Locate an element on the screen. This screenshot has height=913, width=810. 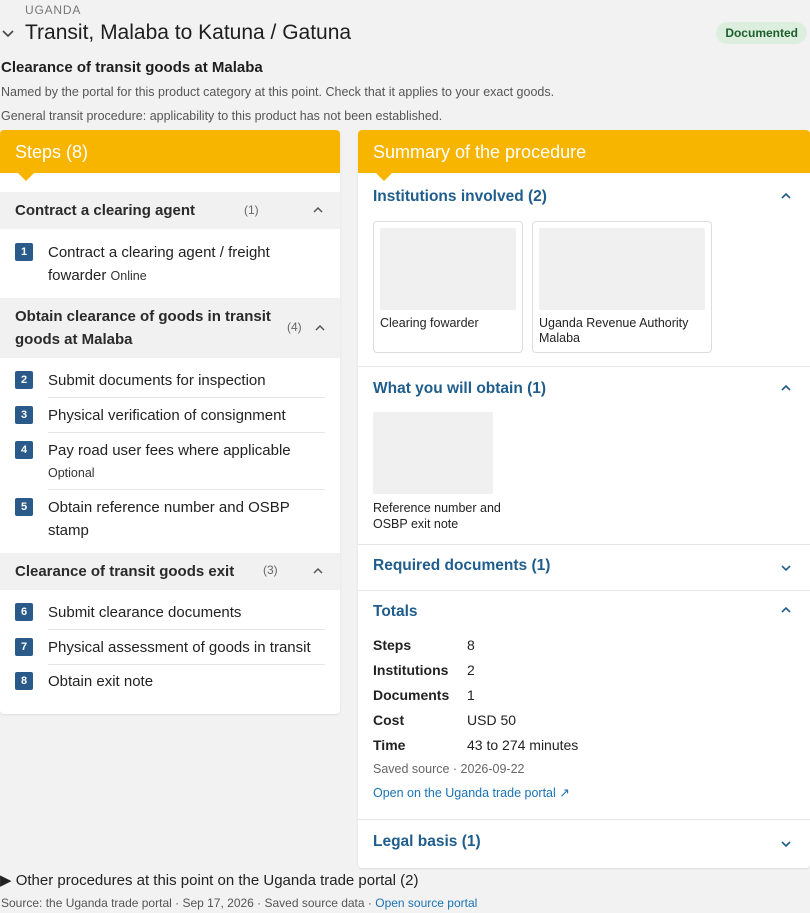
institution-card: Clearing fowarder is located at coordinates (448, 287).